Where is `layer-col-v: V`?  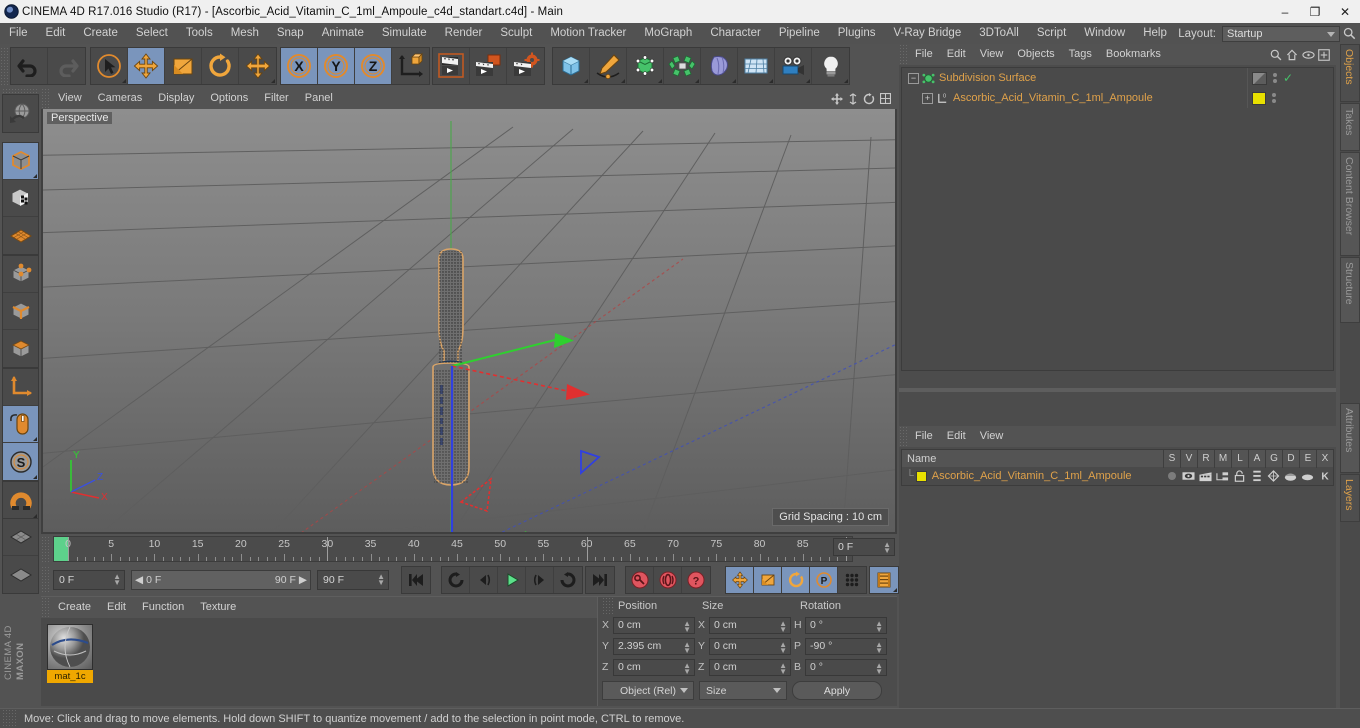 layer-col-v: V is located at coordinates (1188, 458).